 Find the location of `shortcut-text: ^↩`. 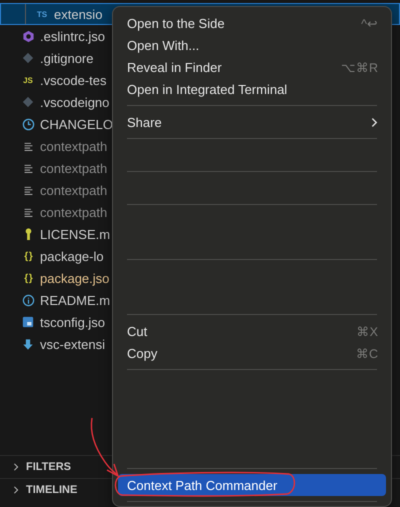

shortcut-text: ^↩ is located at coordinates (369, 23).